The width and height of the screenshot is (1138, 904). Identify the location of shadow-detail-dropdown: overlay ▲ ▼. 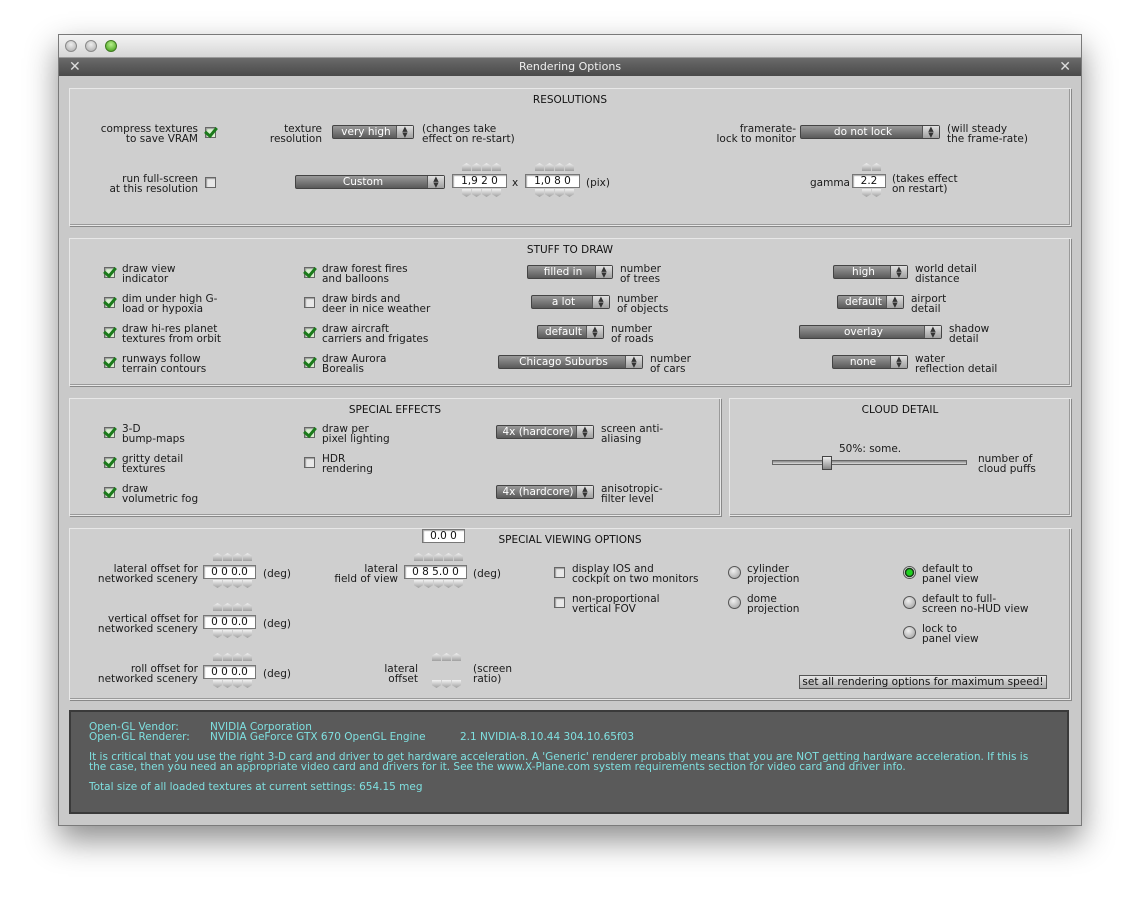
(870, 332).